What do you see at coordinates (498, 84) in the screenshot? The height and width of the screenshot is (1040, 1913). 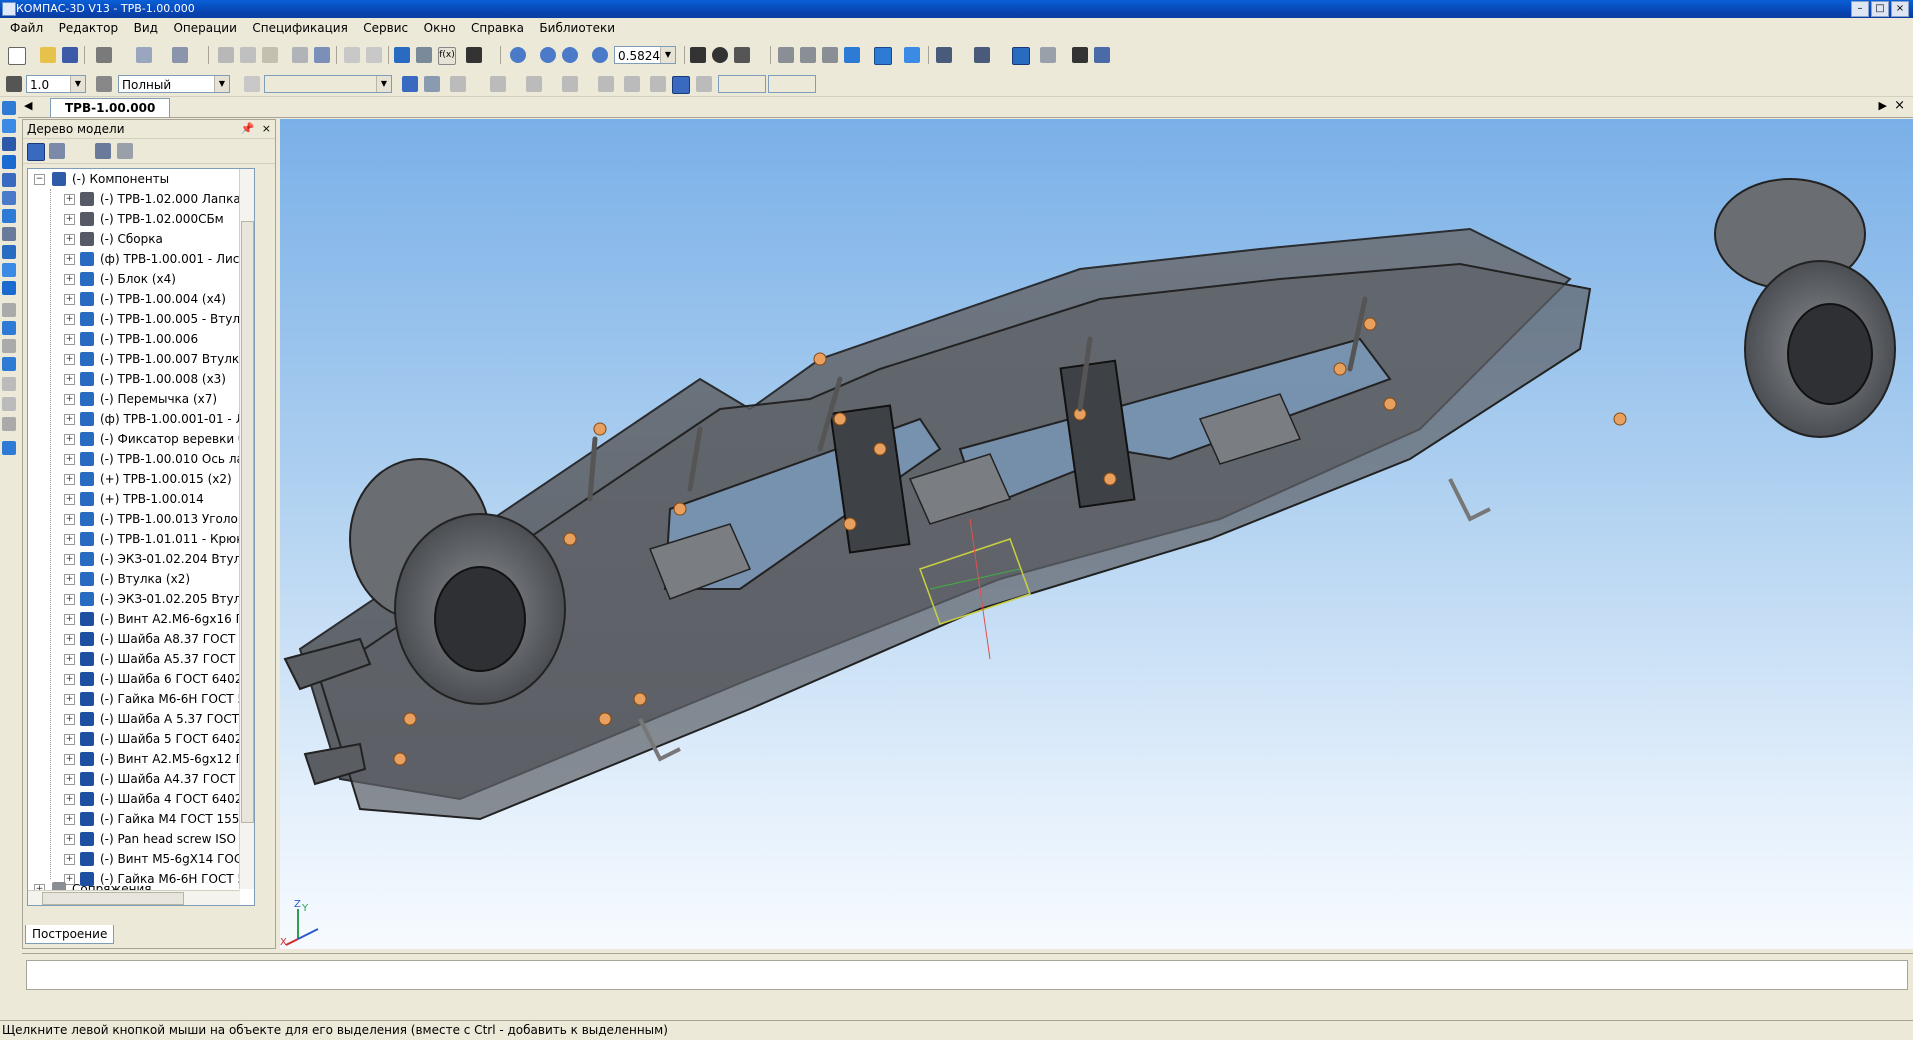 I see `ortho-icon` at bounding box center [498, 84].